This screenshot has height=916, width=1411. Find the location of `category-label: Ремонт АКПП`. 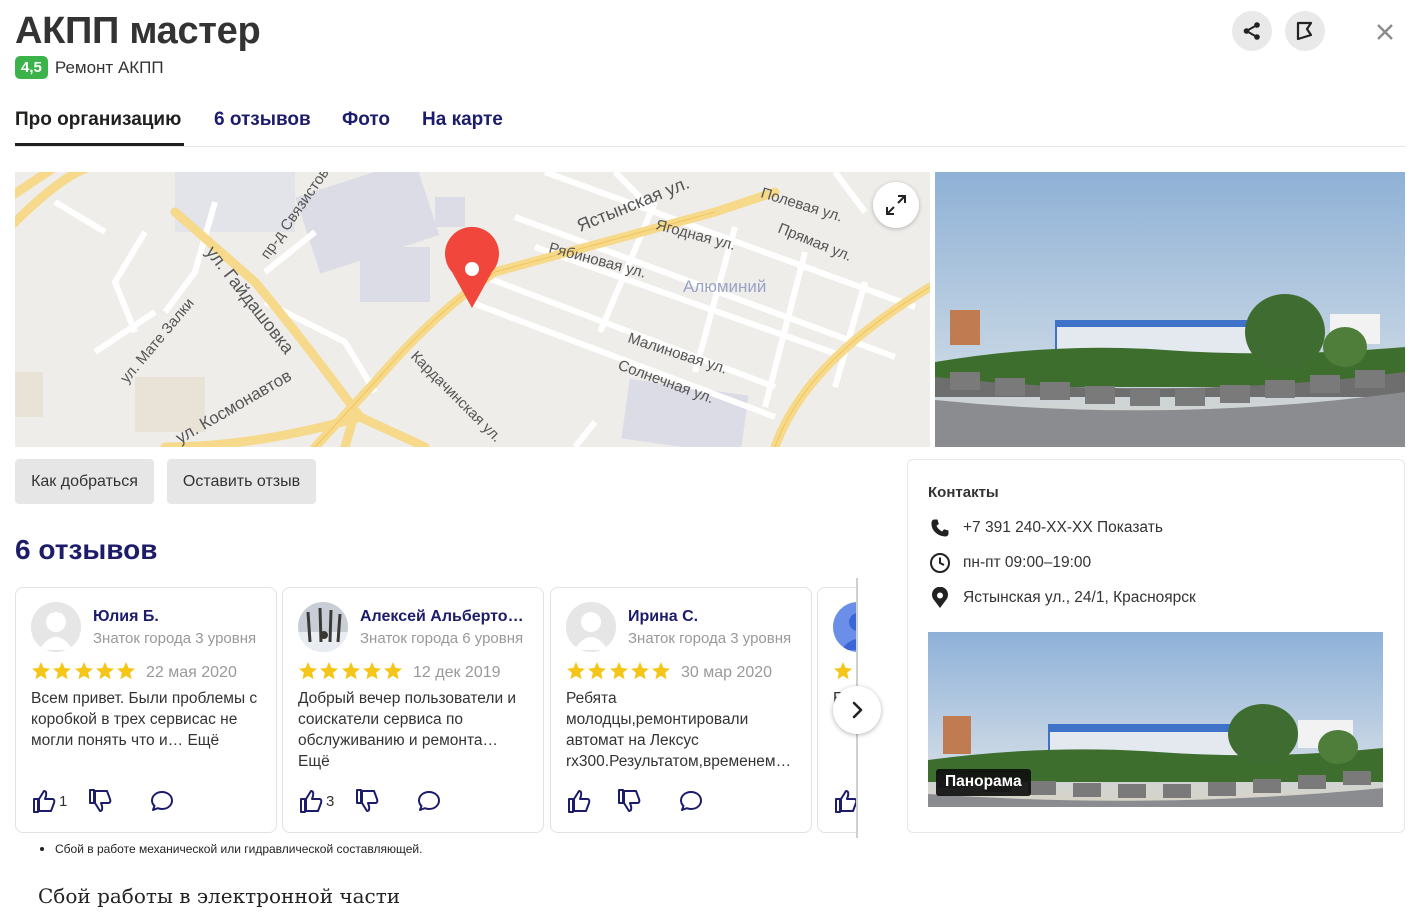

category-label: Ремонт АКПП is located at coordinates (109, 68).